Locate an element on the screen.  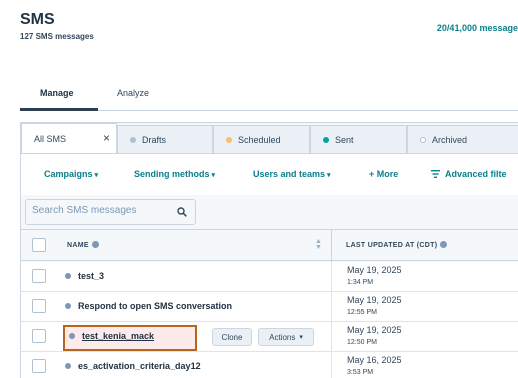
advanced-filters-button: Advanced filte is located at coordinates (469, 174).